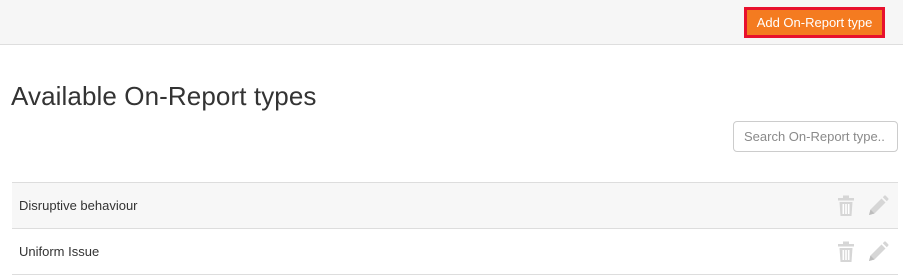 Image resolution: width=903 pixels, height=276 pixels. Describe the element at coordinates (814, 22) in the screenshot. I see `add-on-report-type-button: Add On-Report type` at that location.